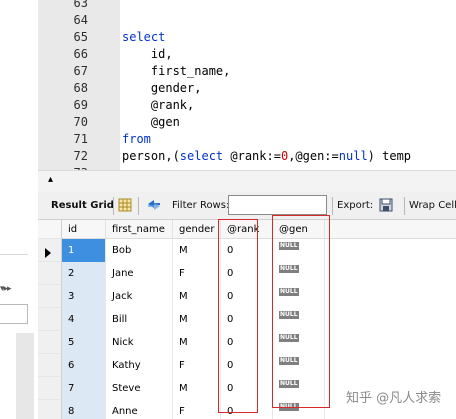 This screenshot has width=456, height=419. Describe the element at coordinates (158, 105) in the screenshot. I see `code-line: @rank,` at that location.